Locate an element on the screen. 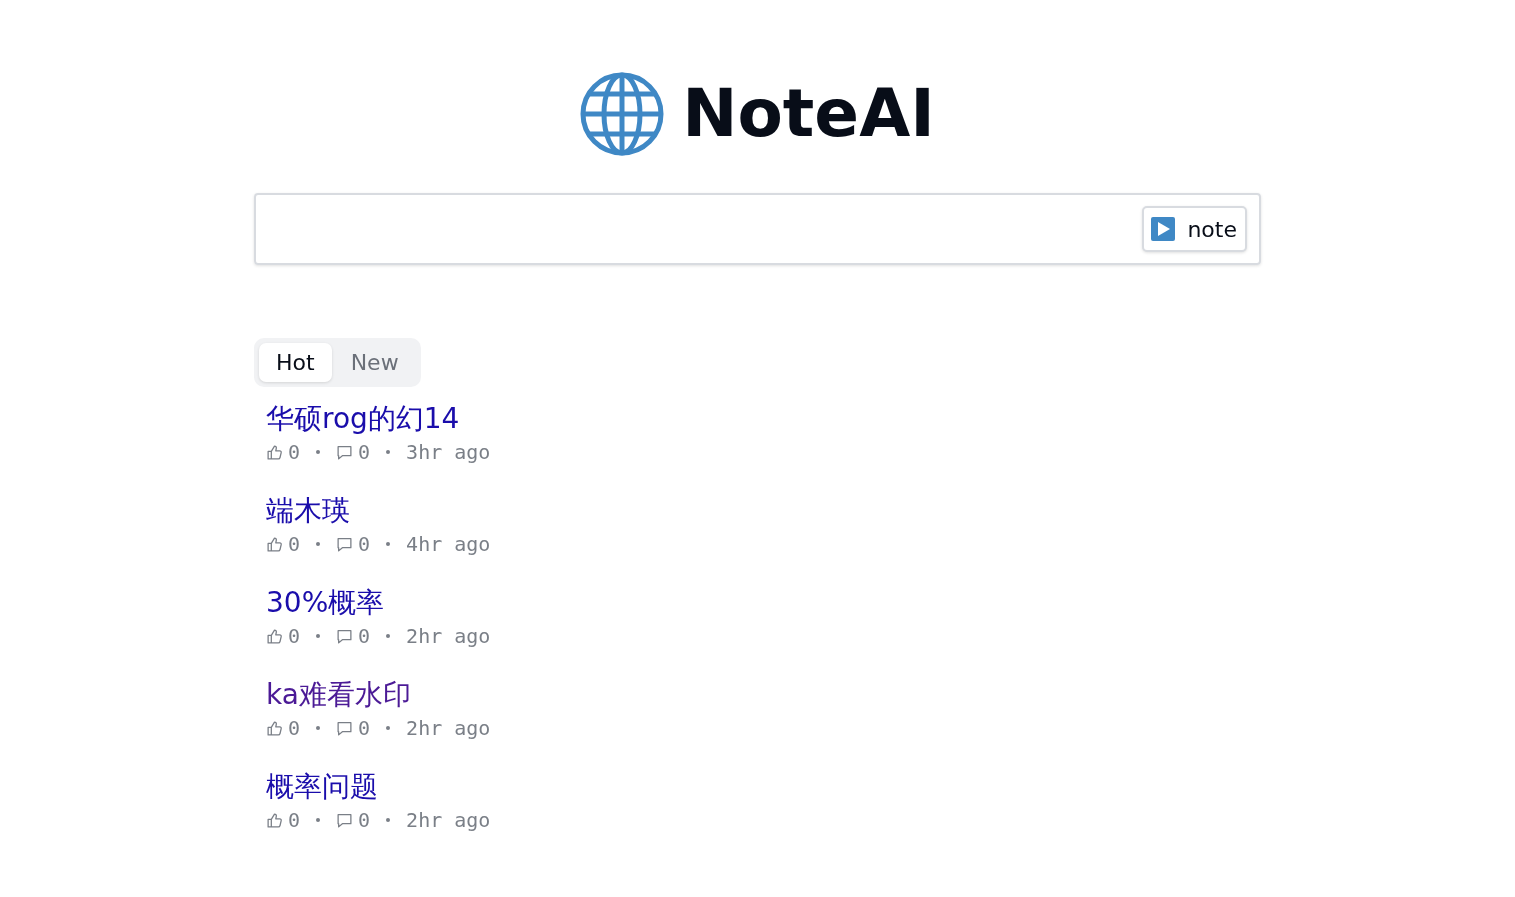  post-title-link: 概率问题 is located at coordinates (322, 787).